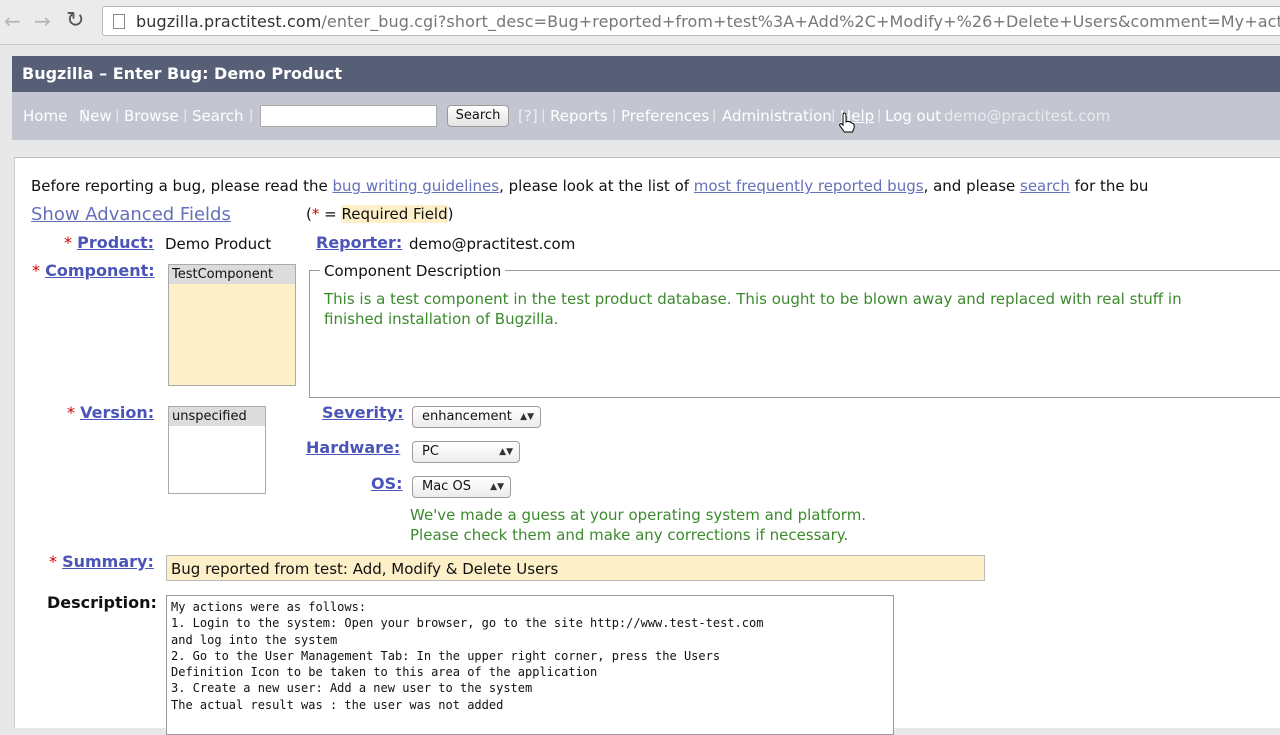  I want to click on component-description-line2: finished installation of Bugzilla., so click(441, 319).